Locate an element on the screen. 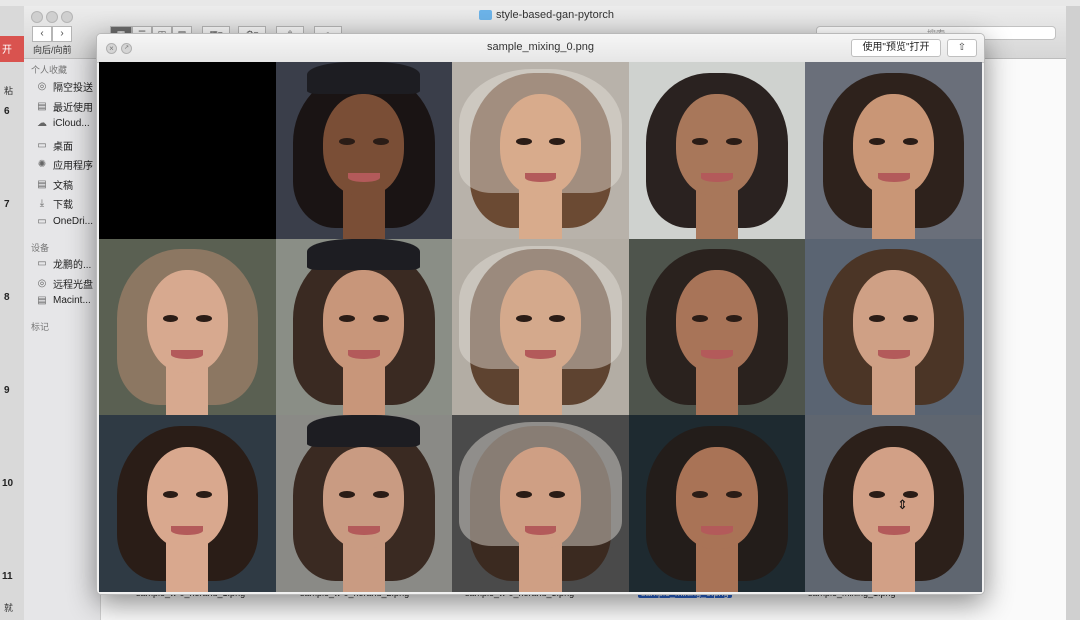 The height and width of the screenshot is (620, 1080). sidebar-item-label: 应用程序 is located at coordinates (73, 166).